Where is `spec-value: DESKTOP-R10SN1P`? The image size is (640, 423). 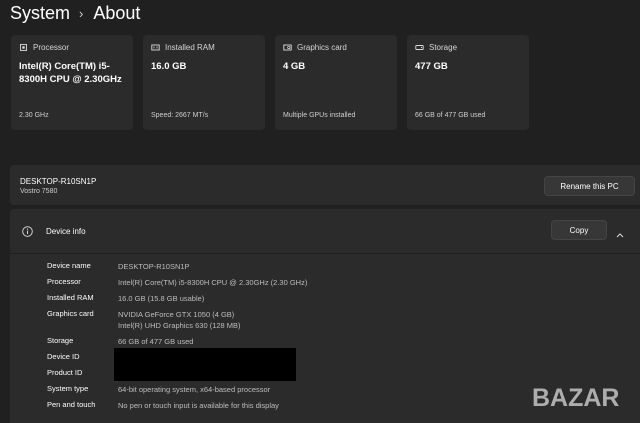
spec-value: DESKTOP-R10SN1P is located at coordinates (154, 266).